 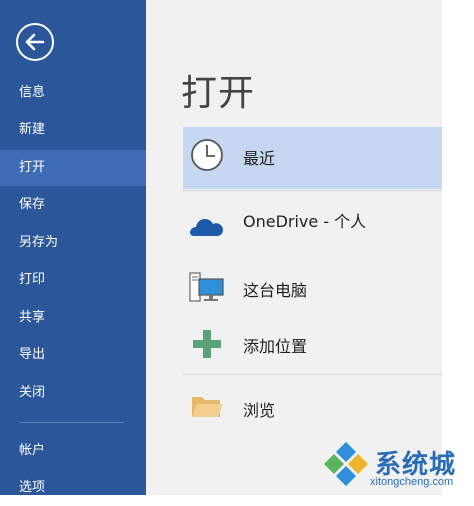 What do you see at coordinates (206, 287) in the screenshot?
I see `computer-icon` at bounding box center [206, 287].